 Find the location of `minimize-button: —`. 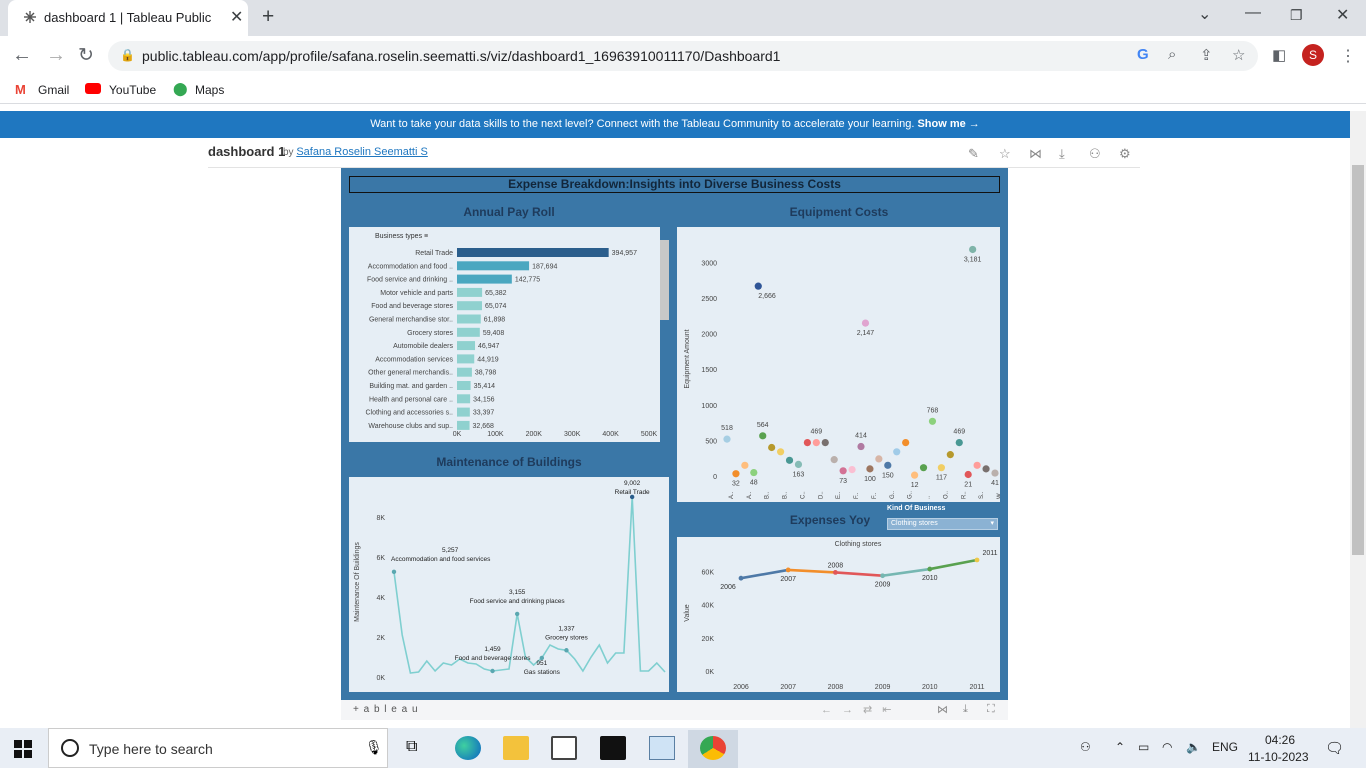

minimize-button: — is located at coordinates (1253, 13).